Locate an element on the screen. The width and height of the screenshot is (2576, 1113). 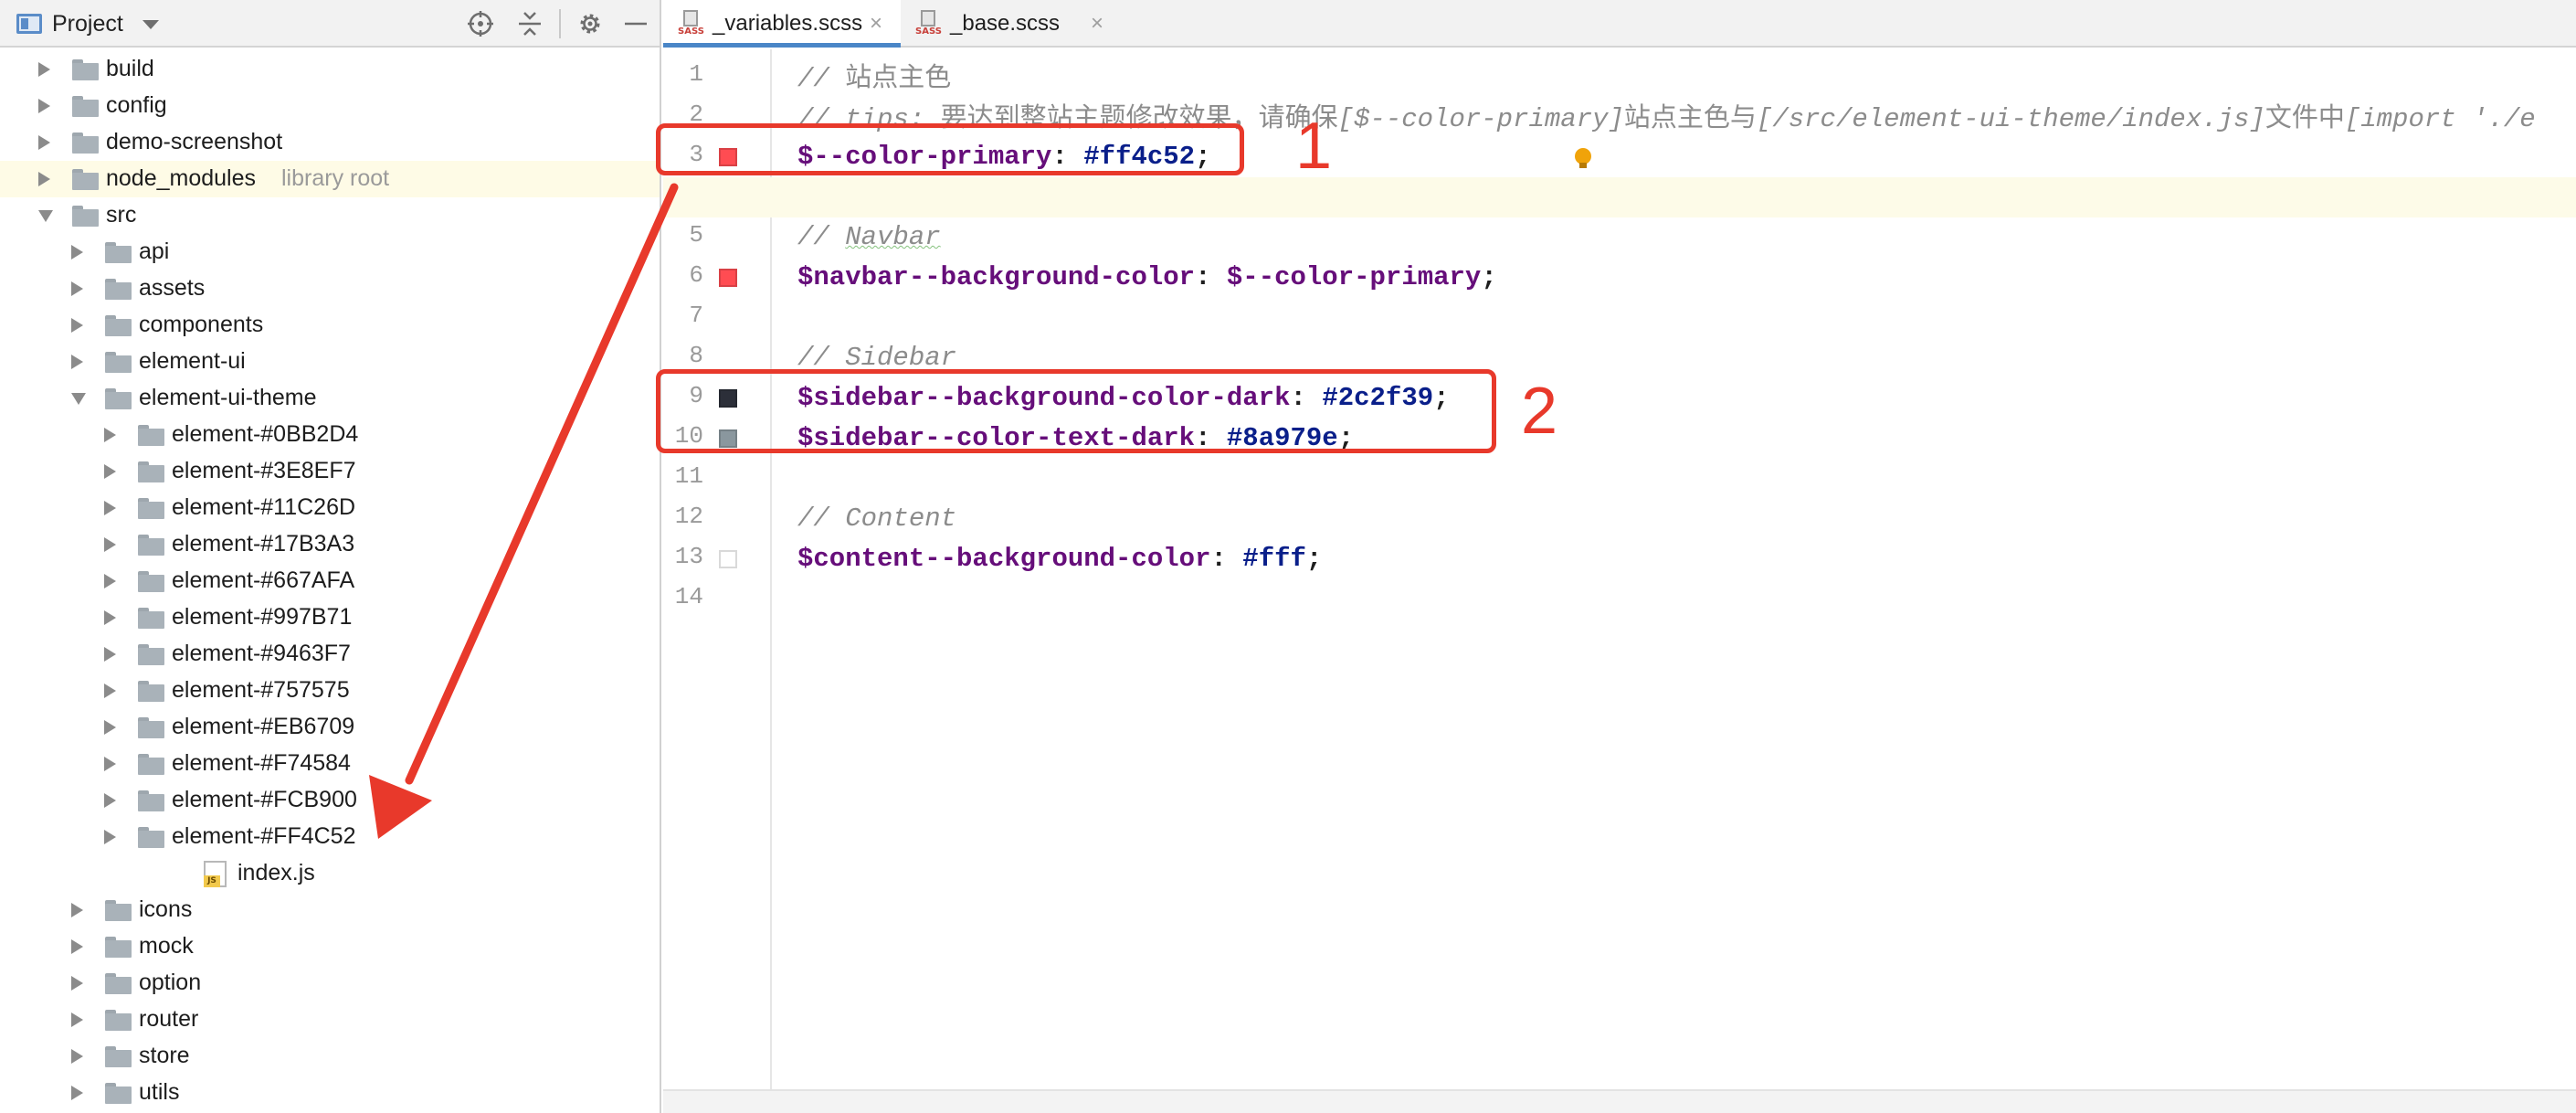
line-number: 14 is located at coordinates (688, 597).